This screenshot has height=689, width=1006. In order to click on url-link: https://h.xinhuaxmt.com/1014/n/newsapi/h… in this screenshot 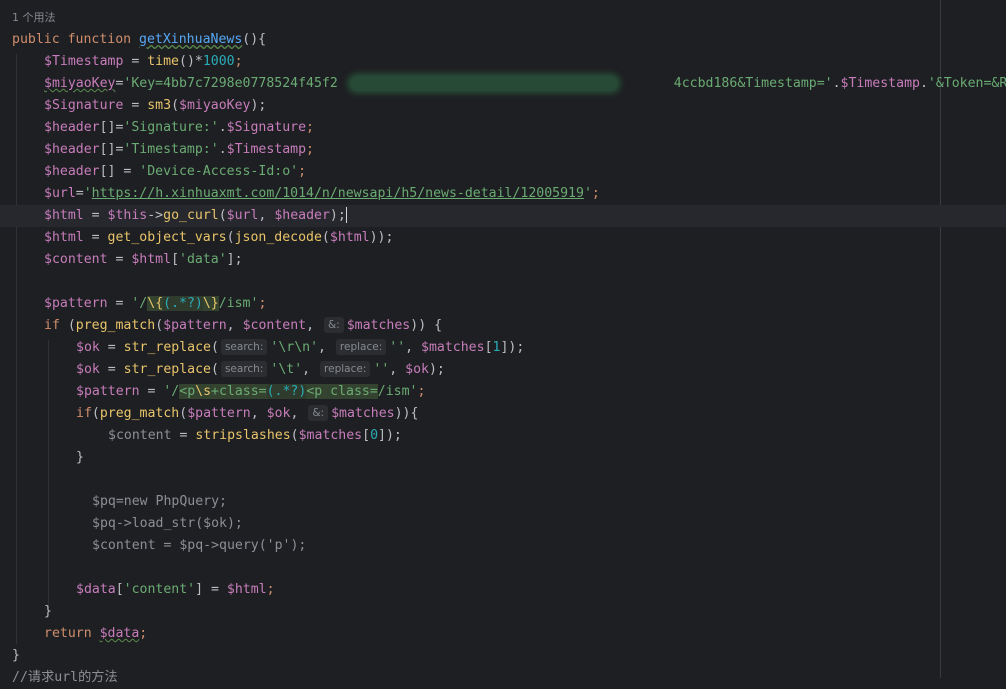, I will do `click(338, 193)`.